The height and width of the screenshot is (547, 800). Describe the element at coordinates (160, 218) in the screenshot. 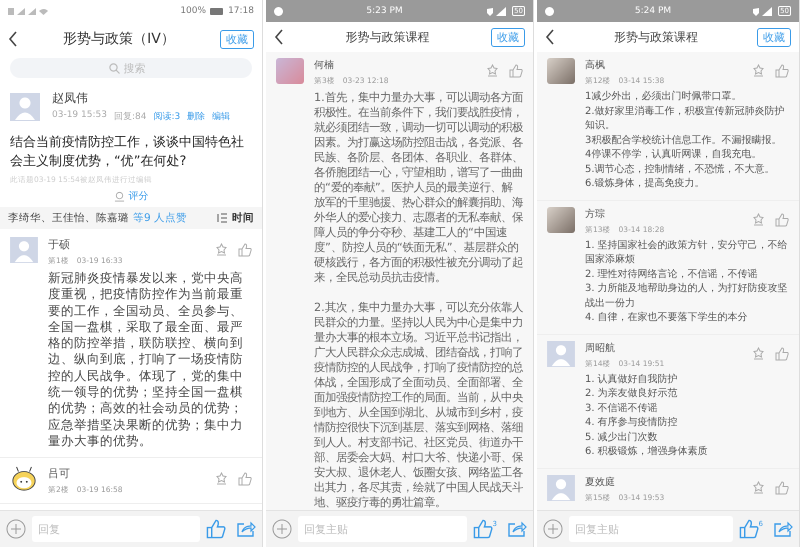

I see `like-count-link: 等9 人点赞` at that location.